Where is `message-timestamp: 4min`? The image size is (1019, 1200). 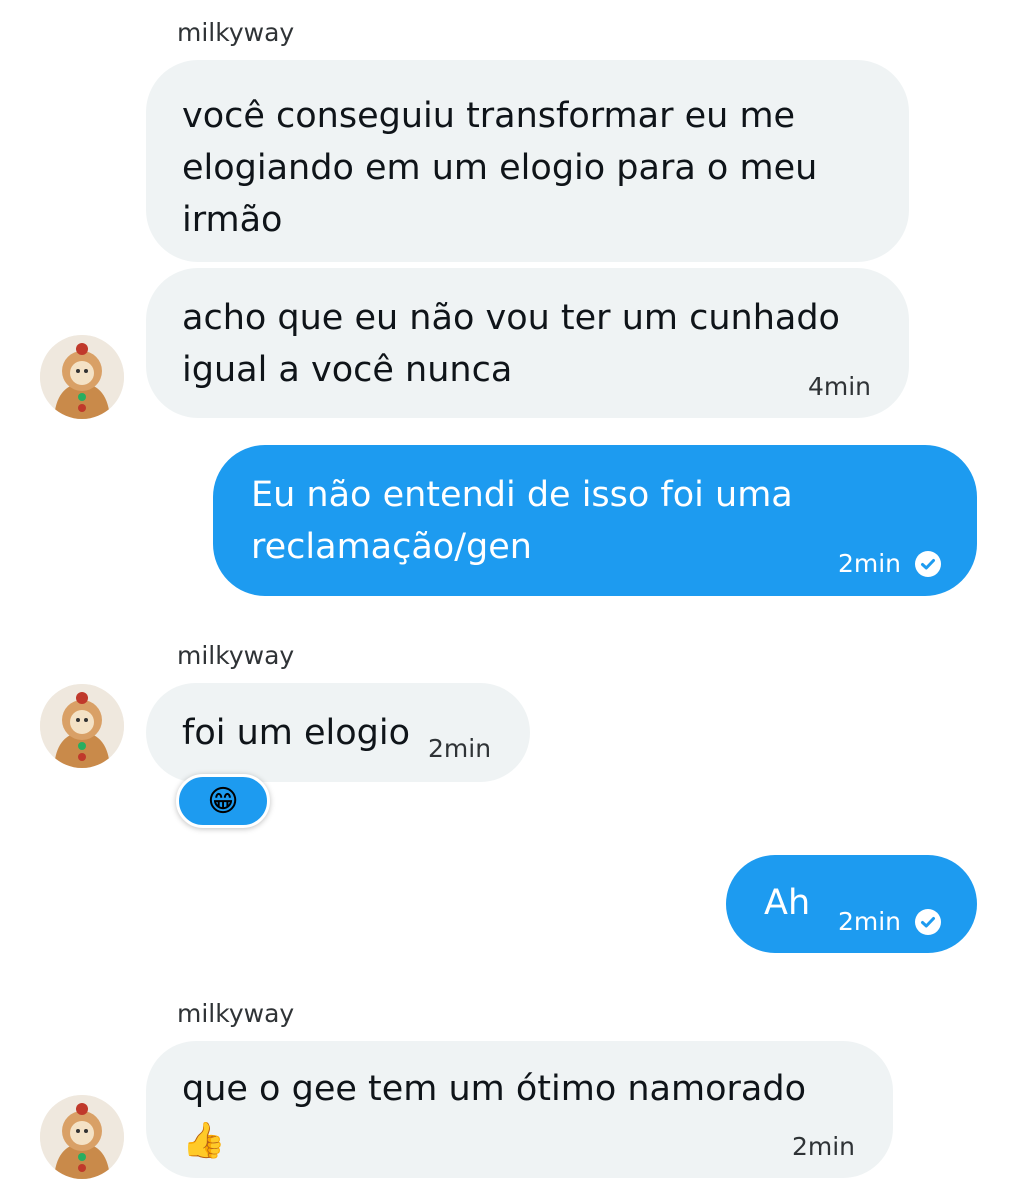 message-timestamp: 4min is located at coordinates (839, 386).